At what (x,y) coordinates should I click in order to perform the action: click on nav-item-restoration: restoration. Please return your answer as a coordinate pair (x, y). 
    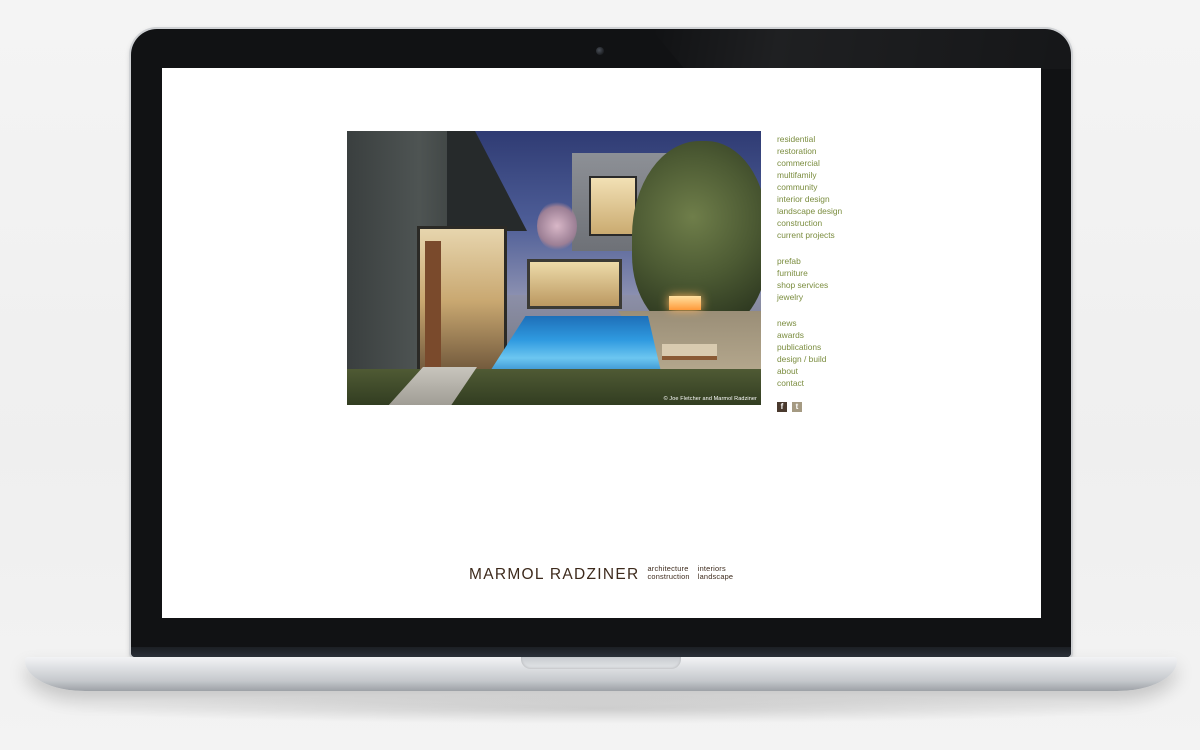
    Looking at the image, I should click on (847, 151).